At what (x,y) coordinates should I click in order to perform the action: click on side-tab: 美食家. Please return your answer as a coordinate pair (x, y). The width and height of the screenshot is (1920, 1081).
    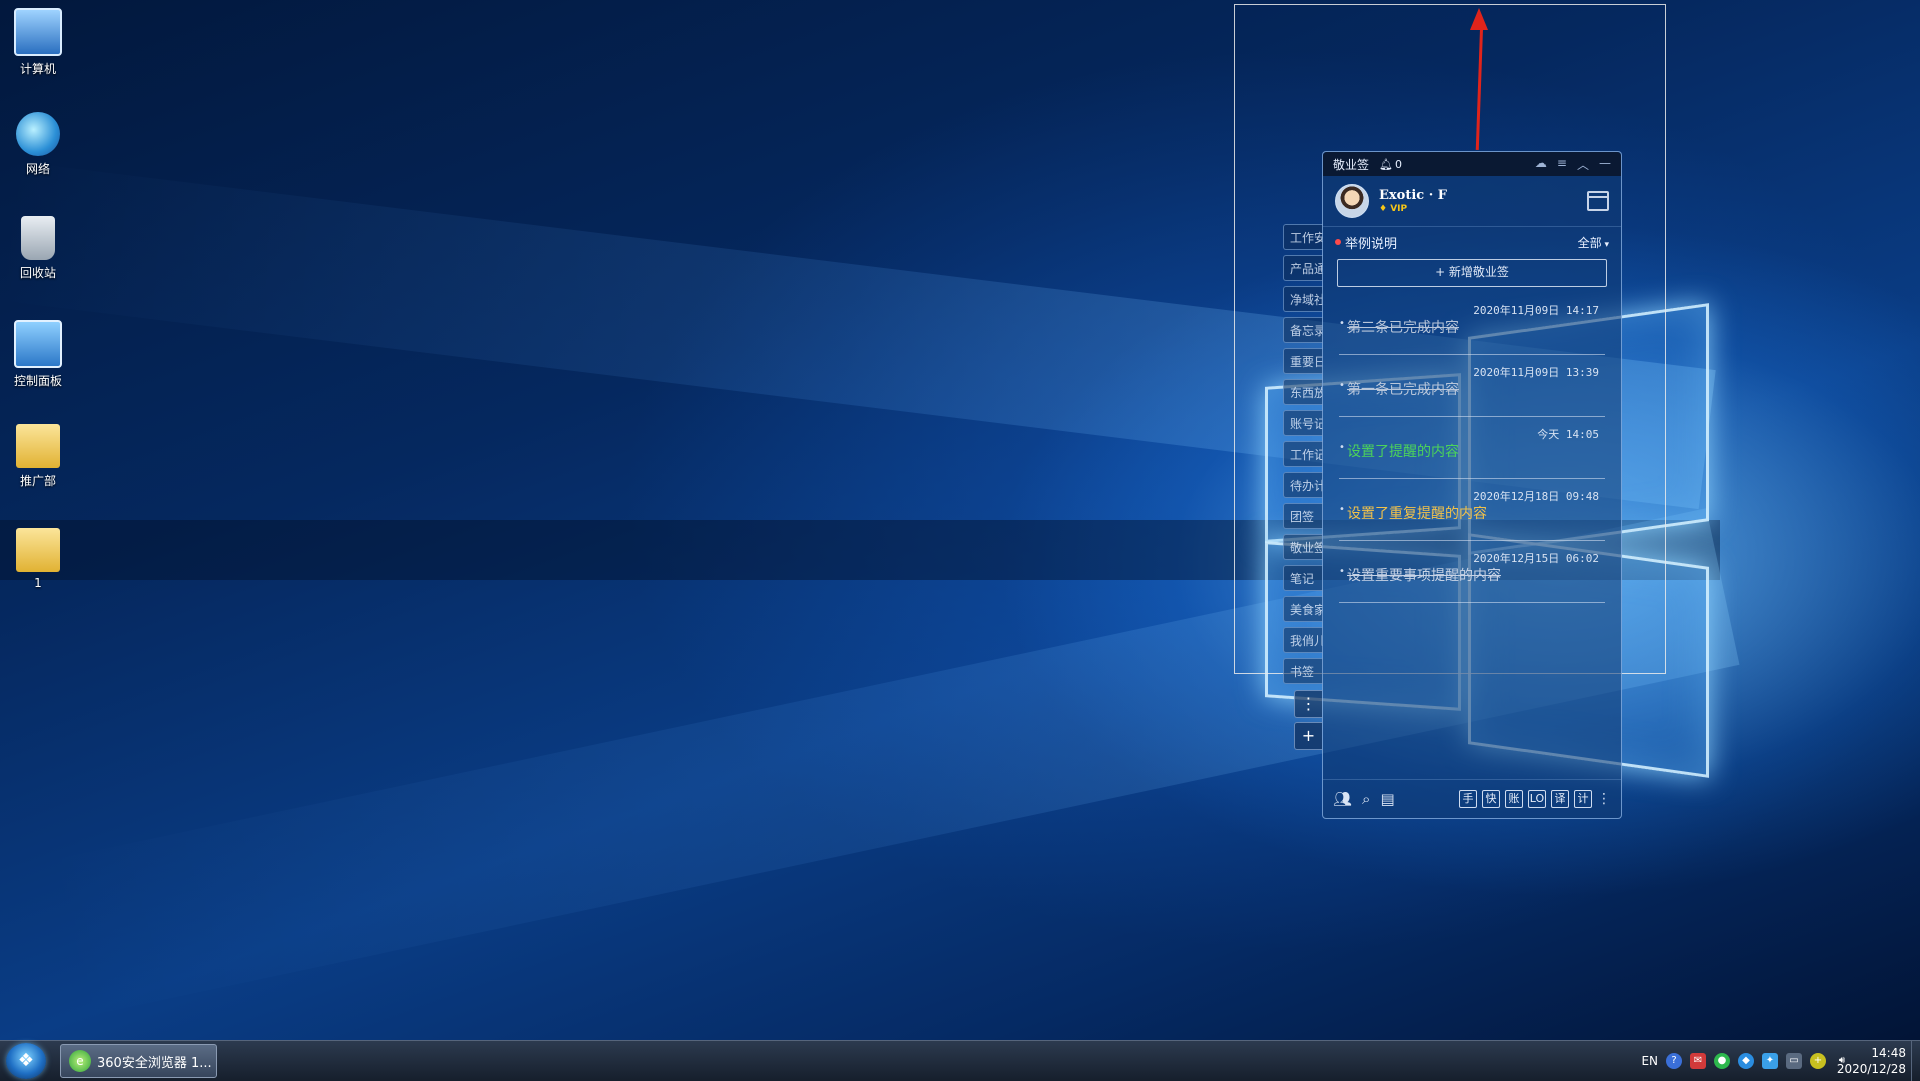
    Looking at the image, I should click on (1303, 609).